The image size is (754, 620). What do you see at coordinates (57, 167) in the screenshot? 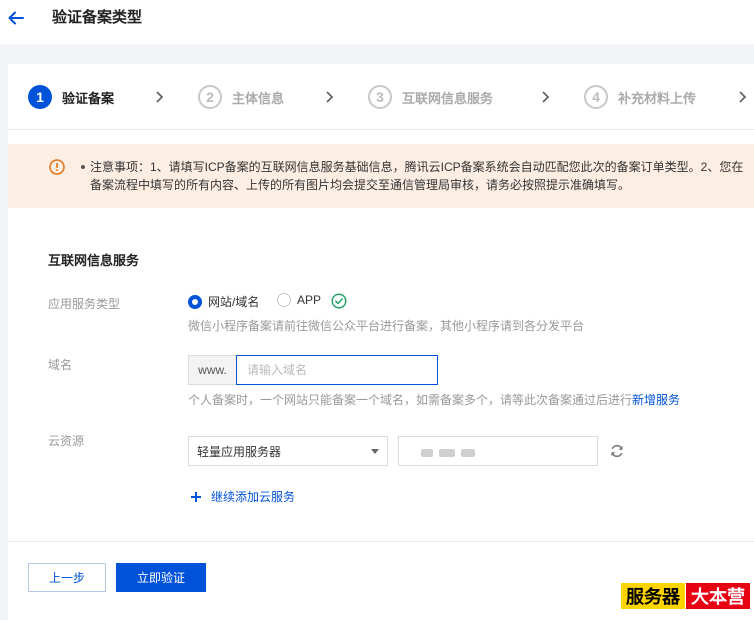
I see `warning-icon` at bounding box center [57, 167].